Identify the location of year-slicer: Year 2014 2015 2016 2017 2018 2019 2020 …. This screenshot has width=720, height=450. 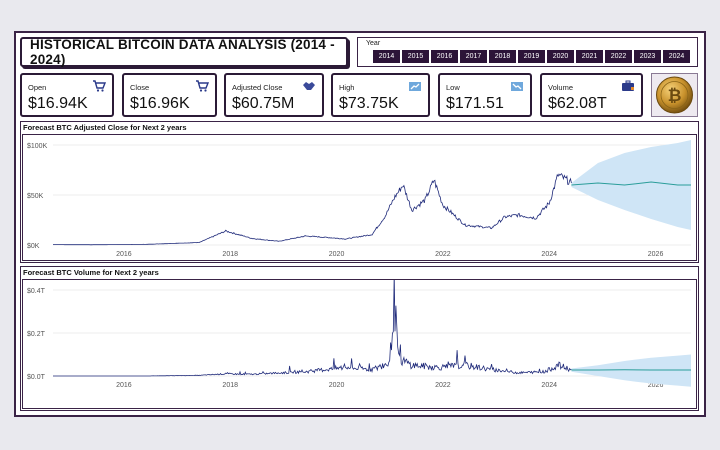
(527, 52).